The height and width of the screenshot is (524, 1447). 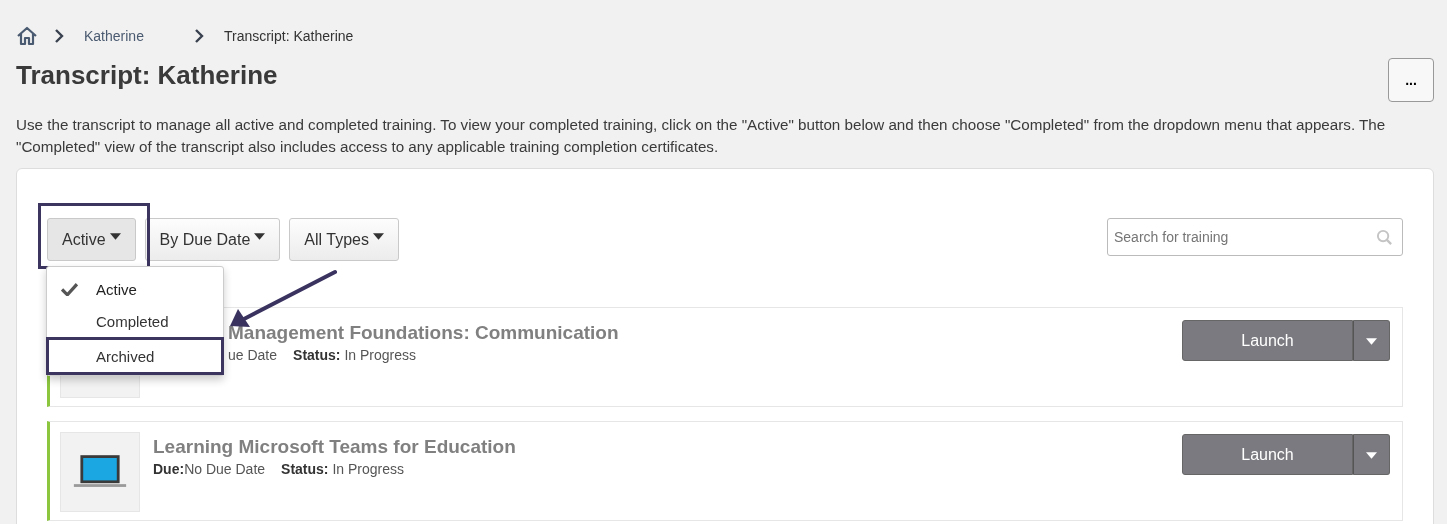 I want to click on breadcrumb-link: Katherine, so click(x=114, y=36).